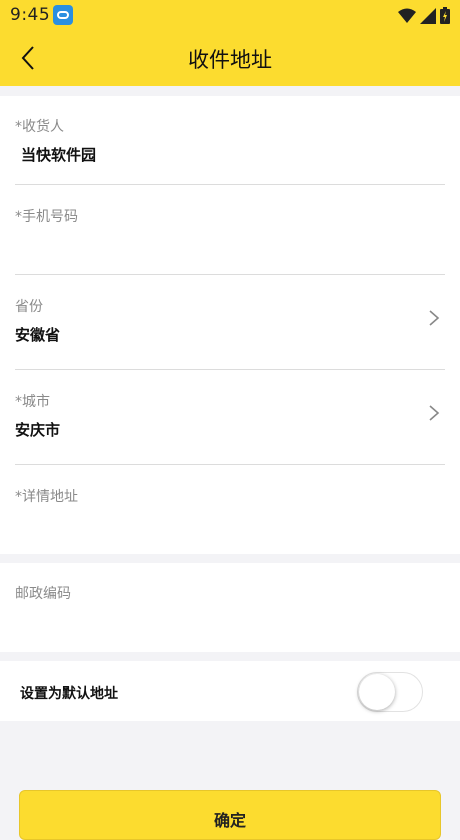  What do you see at coordinates (377, 692) in the screenshot?
I see `toggle-knob` at bounding box center [377, 692].